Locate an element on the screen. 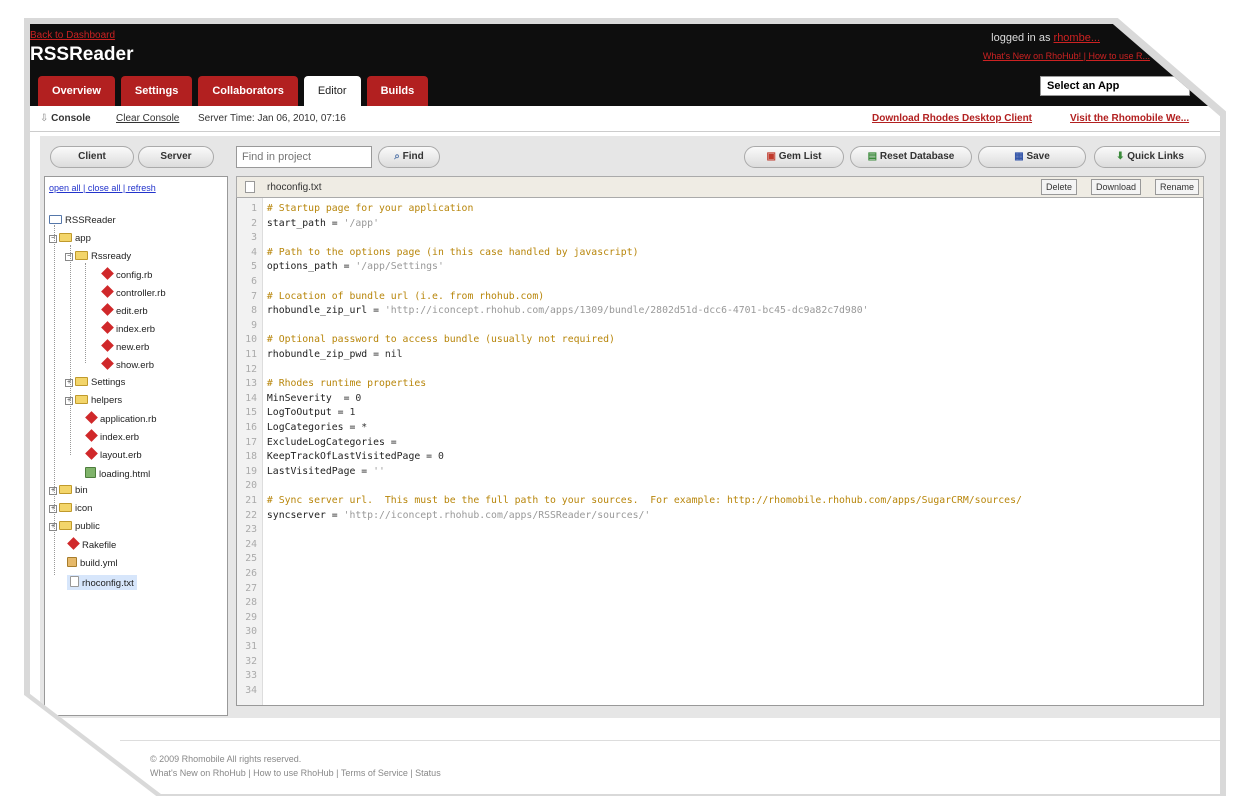 Image resolution: width=1244 pixels, height=796 pixels. code-line: 14 MinSeverity = 0 is located at coordinates (299, 399).